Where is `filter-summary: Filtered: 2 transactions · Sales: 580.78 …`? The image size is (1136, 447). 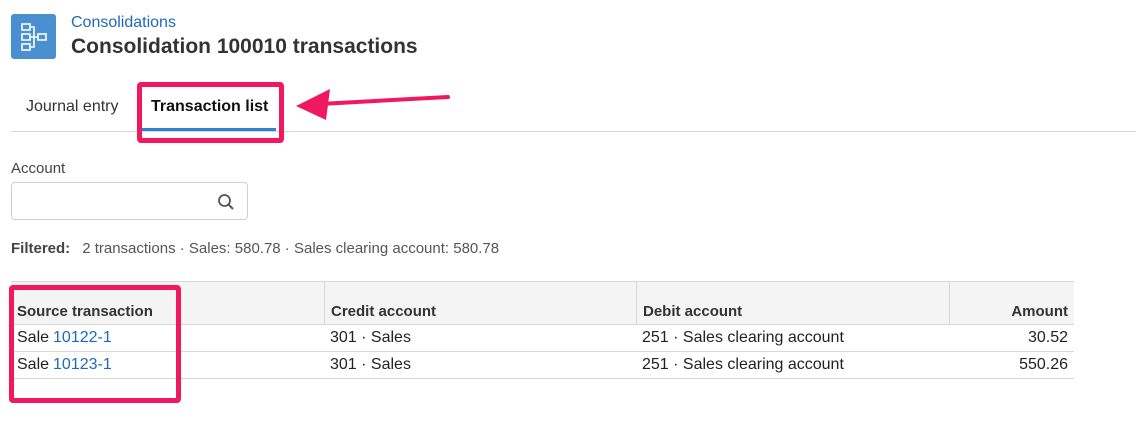 filter-summary: Filtered: 2 transactions · Sales: 580.78 … is located at coordinates (255, 248).